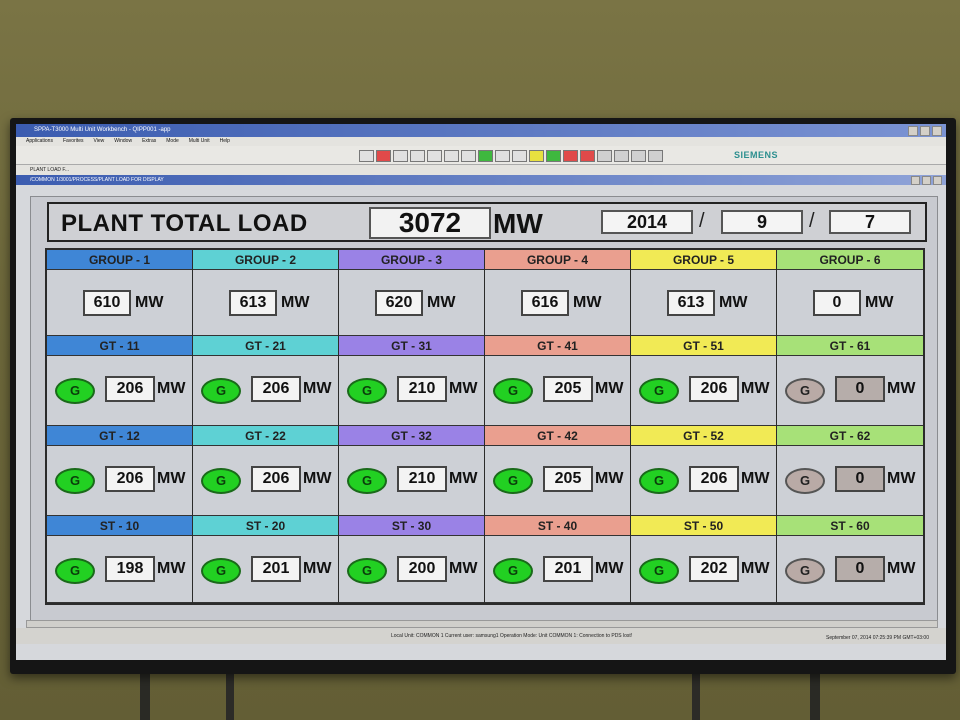  I want to click on unit-header: GT - 22, so click(265, 436).